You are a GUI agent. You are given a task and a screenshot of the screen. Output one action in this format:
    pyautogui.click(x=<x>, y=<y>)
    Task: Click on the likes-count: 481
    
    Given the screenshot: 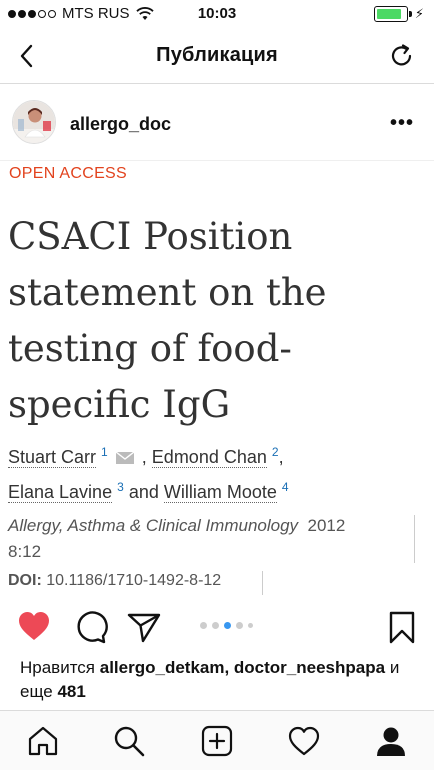 What is the action you would take?
    pyautogui.click(x=71, y=691)
    